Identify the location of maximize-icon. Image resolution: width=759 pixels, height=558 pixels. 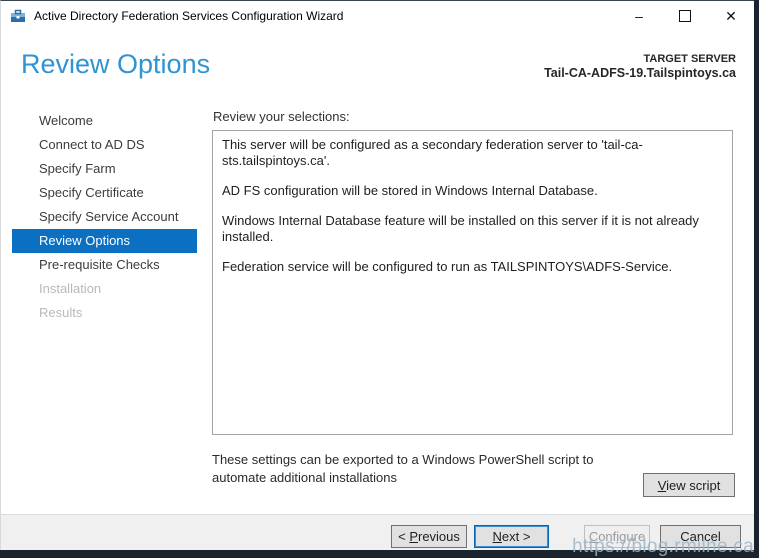
(685, 16).